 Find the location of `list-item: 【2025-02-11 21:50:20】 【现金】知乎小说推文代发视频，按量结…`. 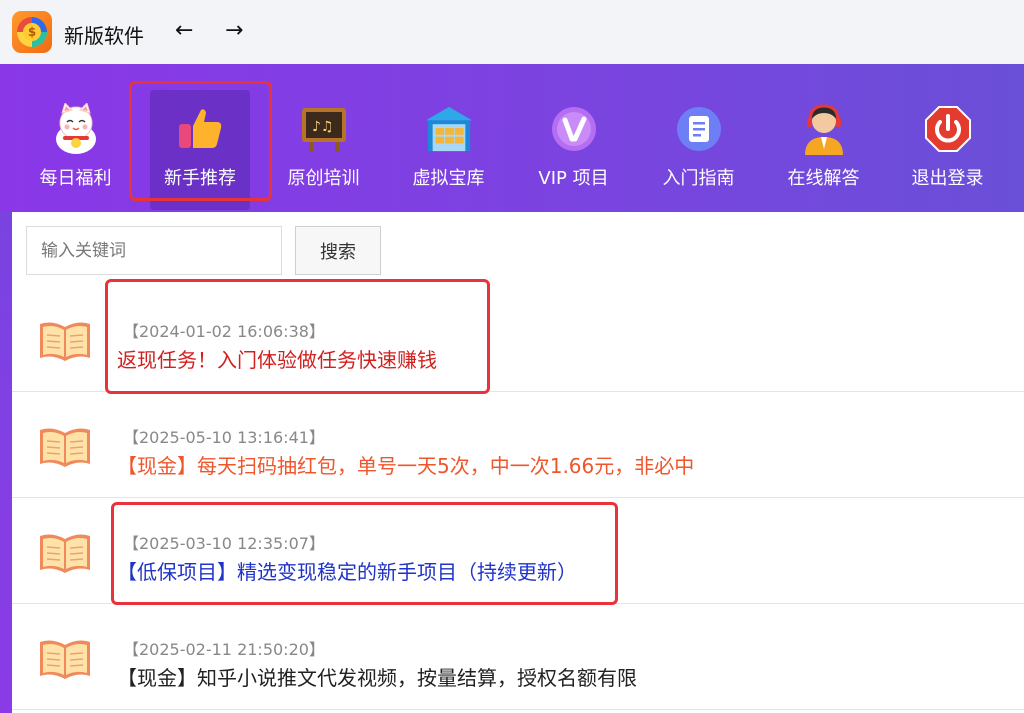

list-item: 【2025-02-11 21:50:20】 【现金】知乎小说推文代发视频，按量结… is located at coordinates (518, 658).